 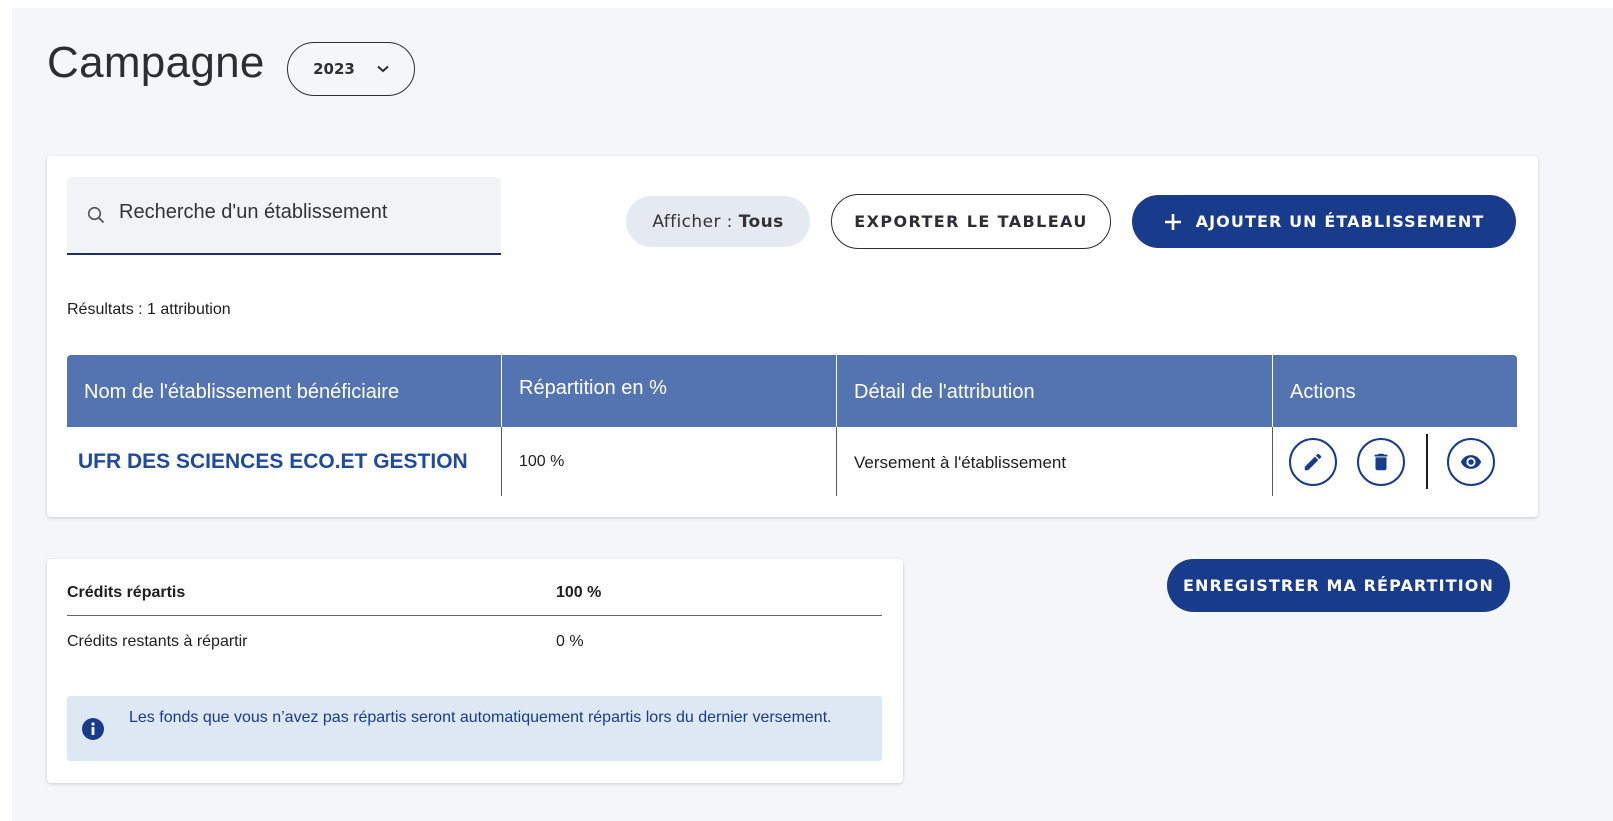 I want to click on year-select-value: 2023, so click(x=334, y=69).